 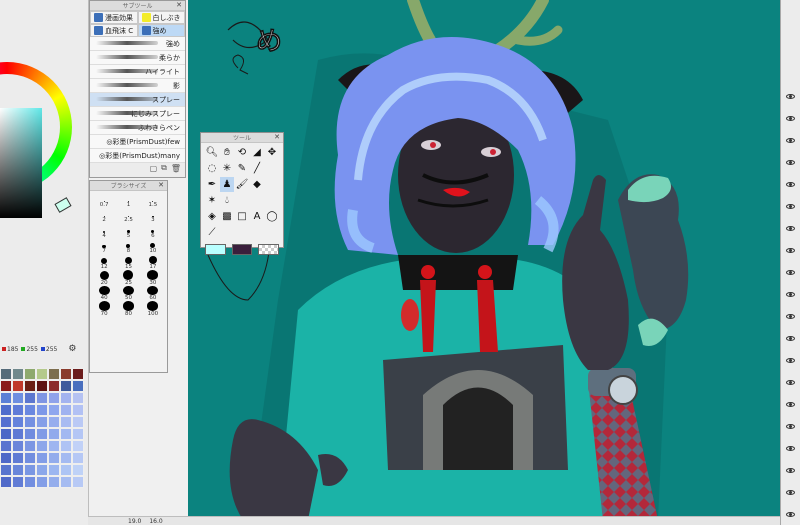 I want to click on balloon-icon: ◯, so click(x=272, y=216).